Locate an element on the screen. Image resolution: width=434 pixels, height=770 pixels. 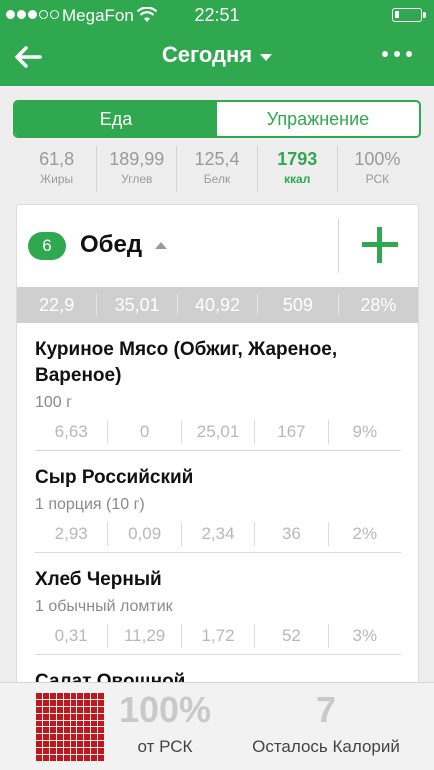
food-carbs: 0 is located at coordinates (145, 432).